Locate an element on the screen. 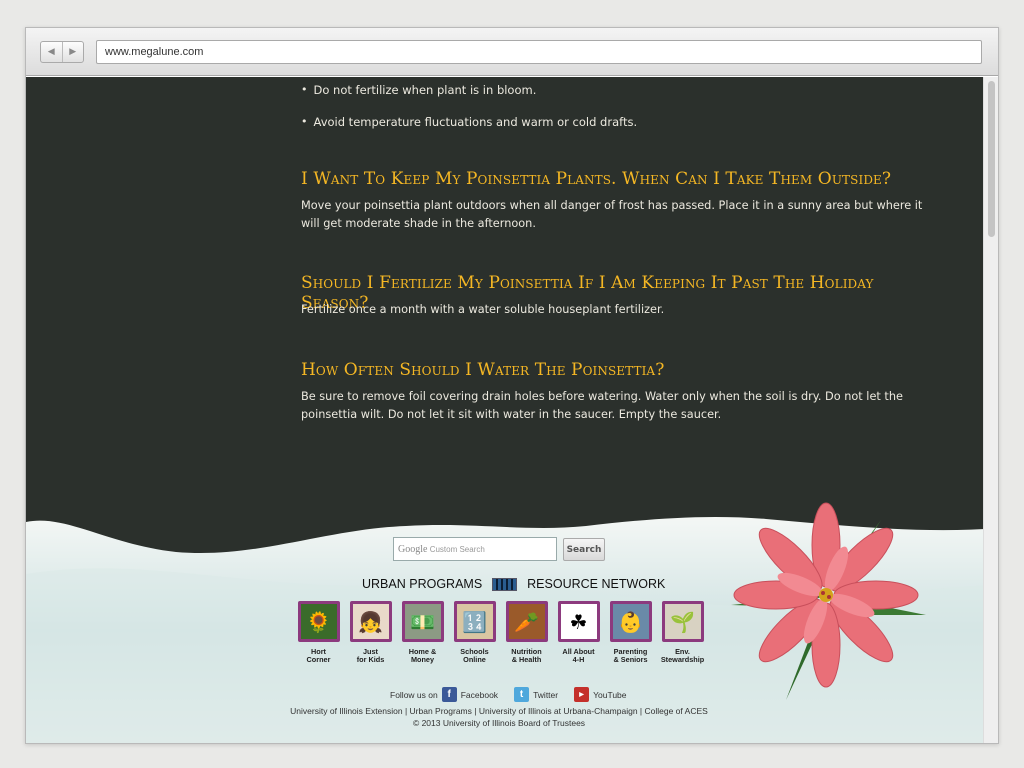 The height and width of the screenshot is (768, 1024). program-tile-label: Home & Money is located at coordinates (423, 656).